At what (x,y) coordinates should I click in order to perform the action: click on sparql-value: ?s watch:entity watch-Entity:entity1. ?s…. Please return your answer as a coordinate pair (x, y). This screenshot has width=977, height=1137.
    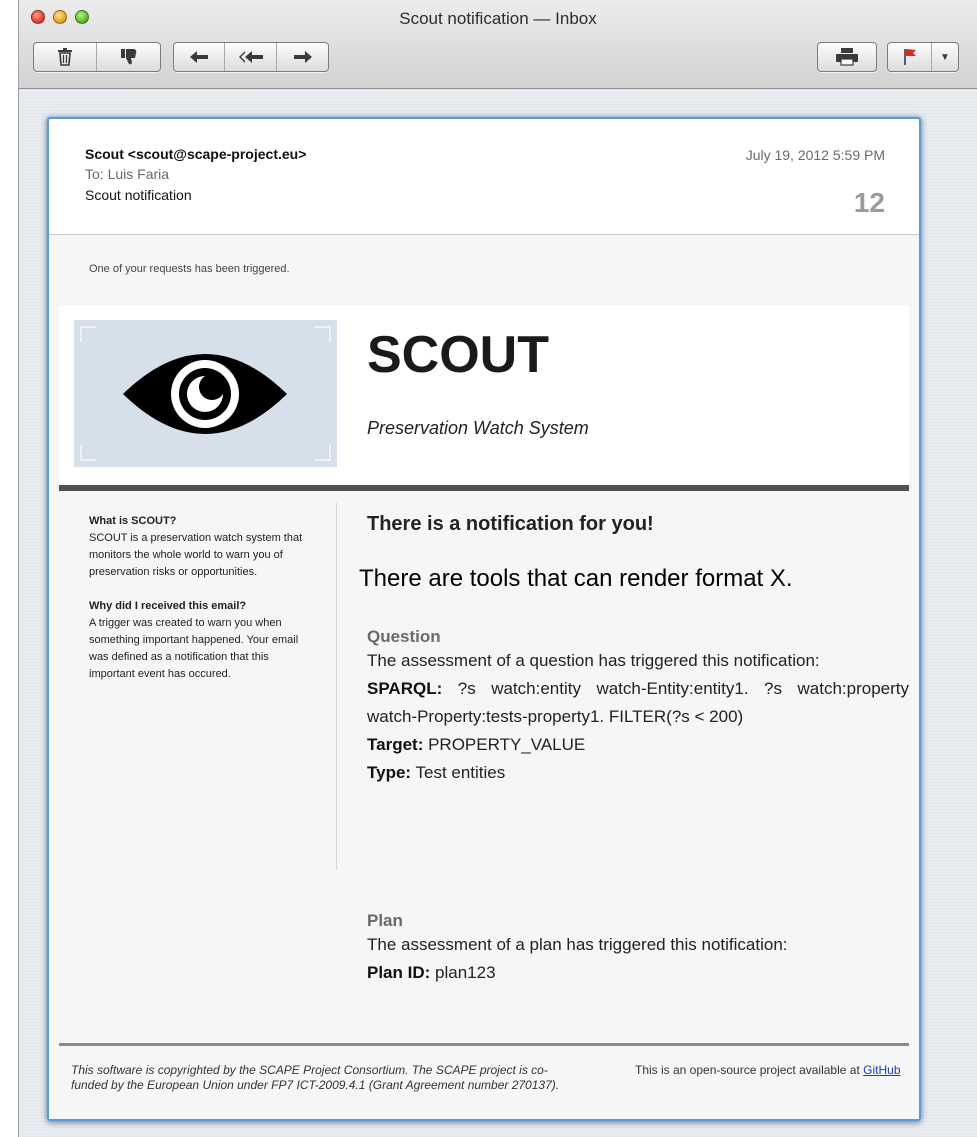
    Looking at the image, I should click on (638, 702).